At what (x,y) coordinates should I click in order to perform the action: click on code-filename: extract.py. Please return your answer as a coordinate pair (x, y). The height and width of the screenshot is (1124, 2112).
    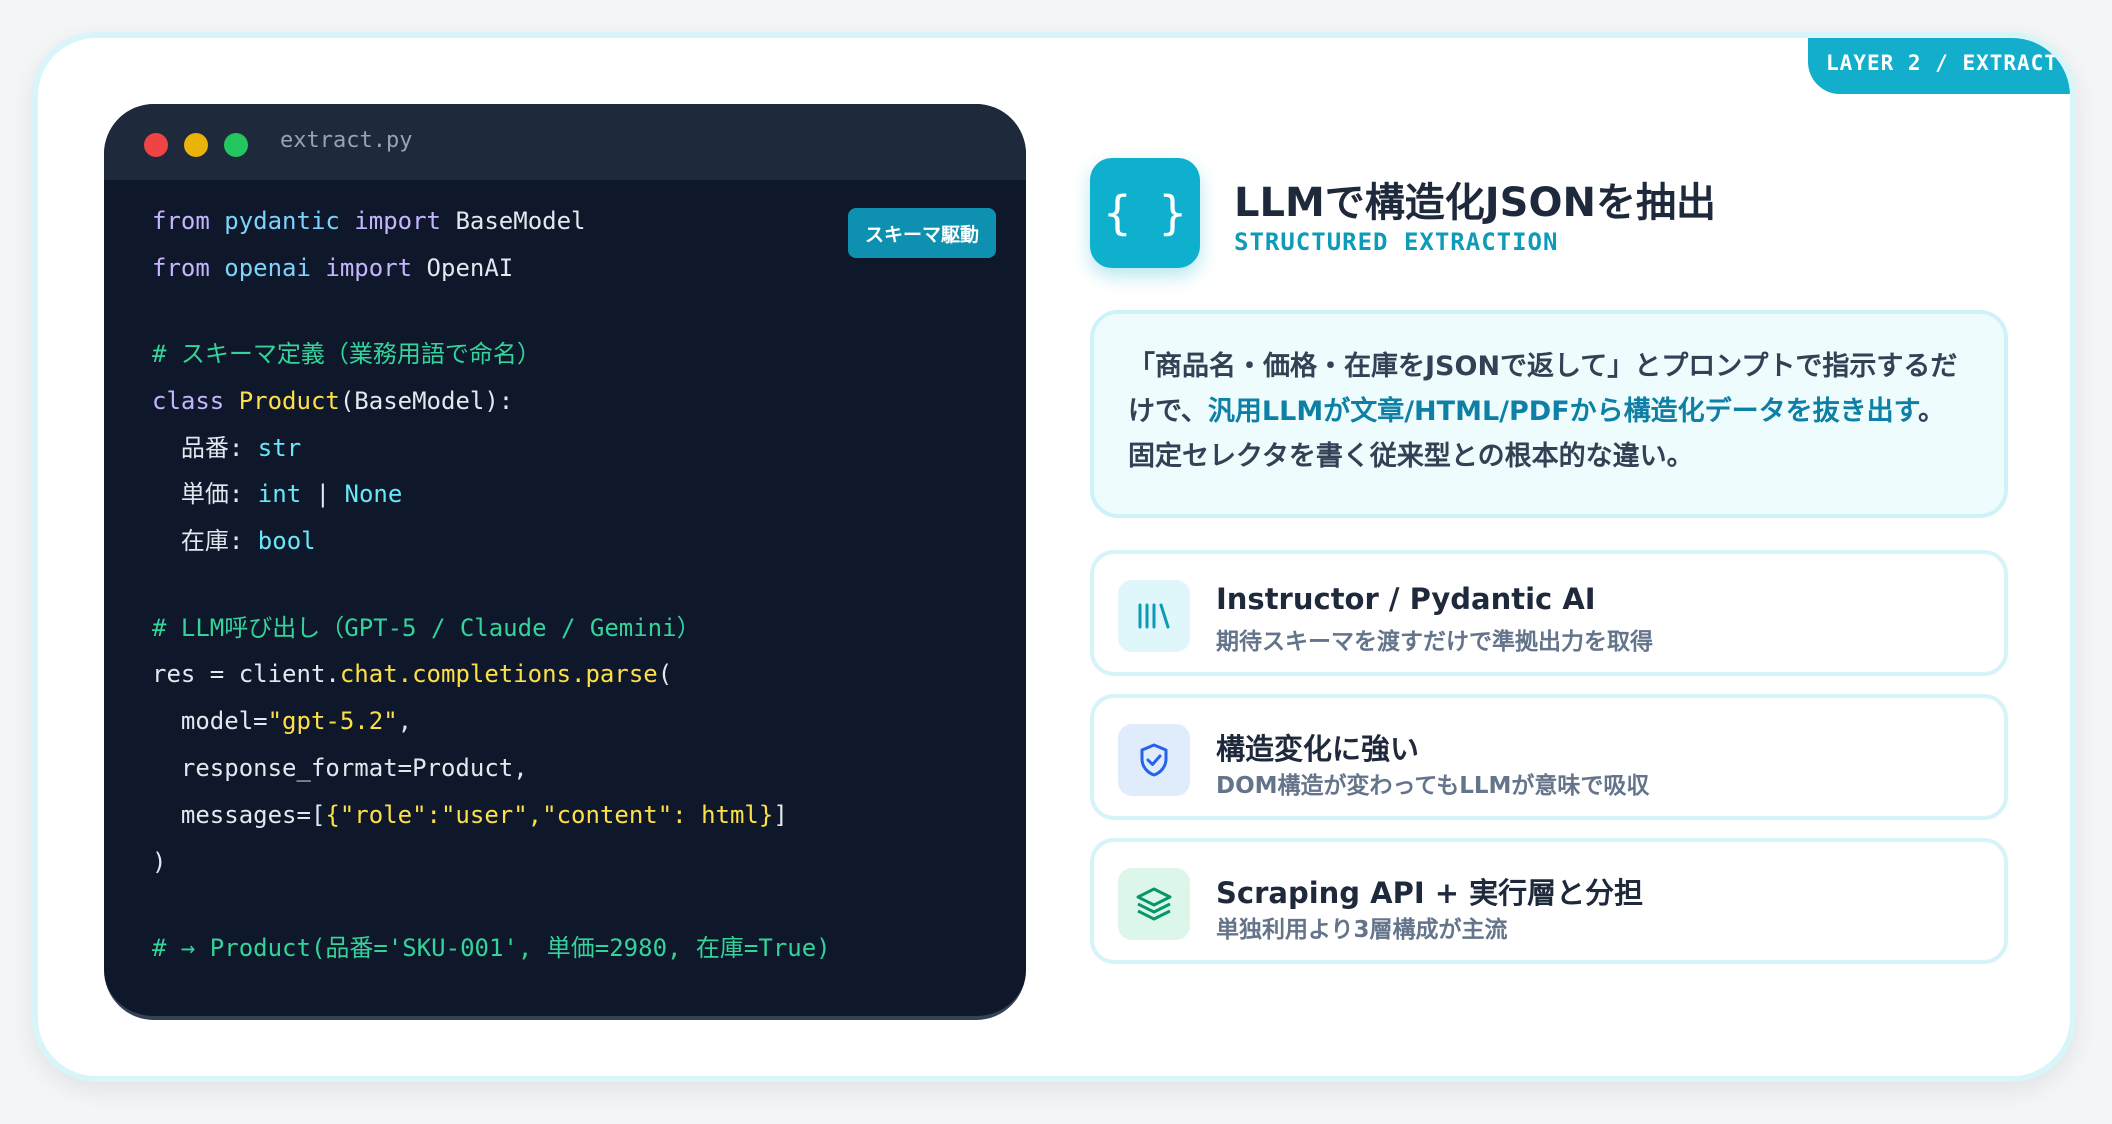
    Looking at the image, I should click on (346, 140).